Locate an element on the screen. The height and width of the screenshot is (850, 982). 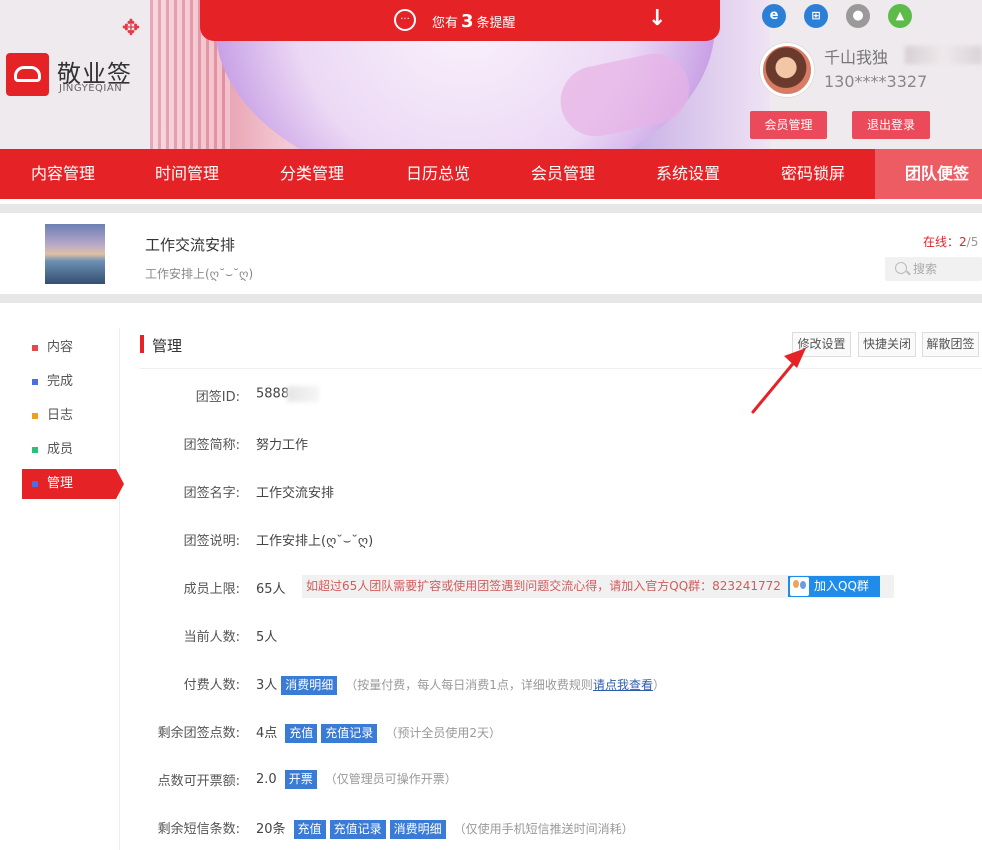
member-management-button: 会员管理 is located at coordinates (788, 125).